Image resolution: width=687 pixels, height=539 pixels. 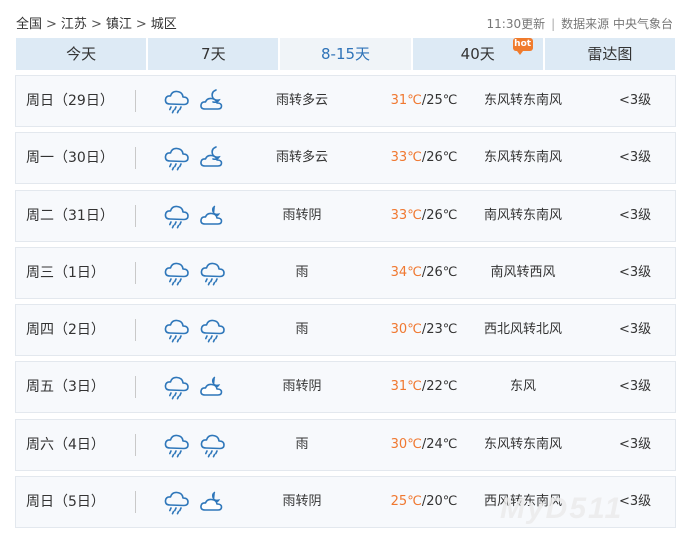 What do you see at coordinates (345, 215) in the screenshot?
I see `forecast-row: 周二（31日） 雨转阴 33℃/26℃ 南风转东南风 <3级` at bounding box center [345, 215].